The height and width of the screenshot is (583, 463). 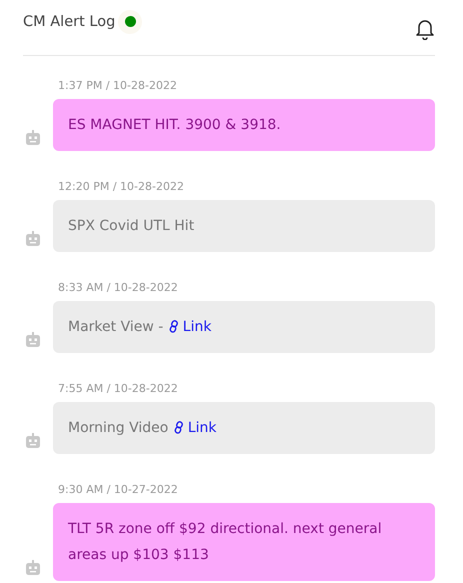 What do you see at coordinates (121, 186) in the screenshot?
I see `message-time: 12:20 PM / 10-28-2022` at bounding box center [121, 186].